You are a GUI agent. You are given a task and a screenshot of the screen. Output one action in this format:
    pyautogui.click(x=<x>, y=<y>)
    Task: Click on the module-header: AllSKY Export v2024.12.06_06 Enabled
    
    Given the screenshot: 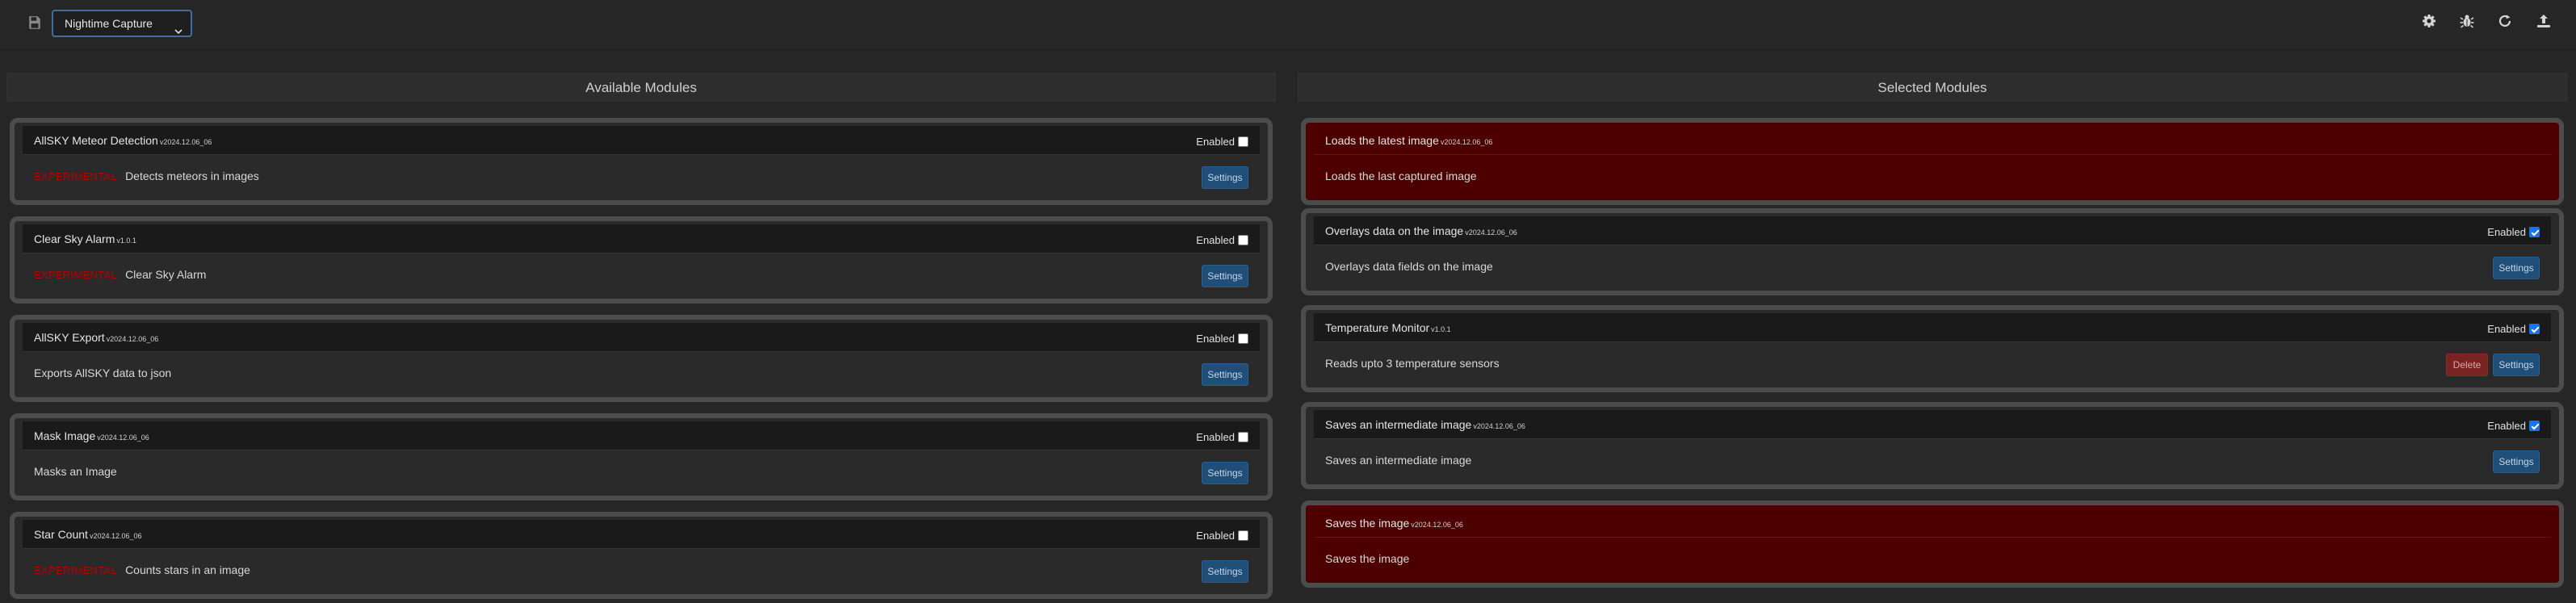 What is the action you would take?
    pyautogui.click(x=641, y=337)
    